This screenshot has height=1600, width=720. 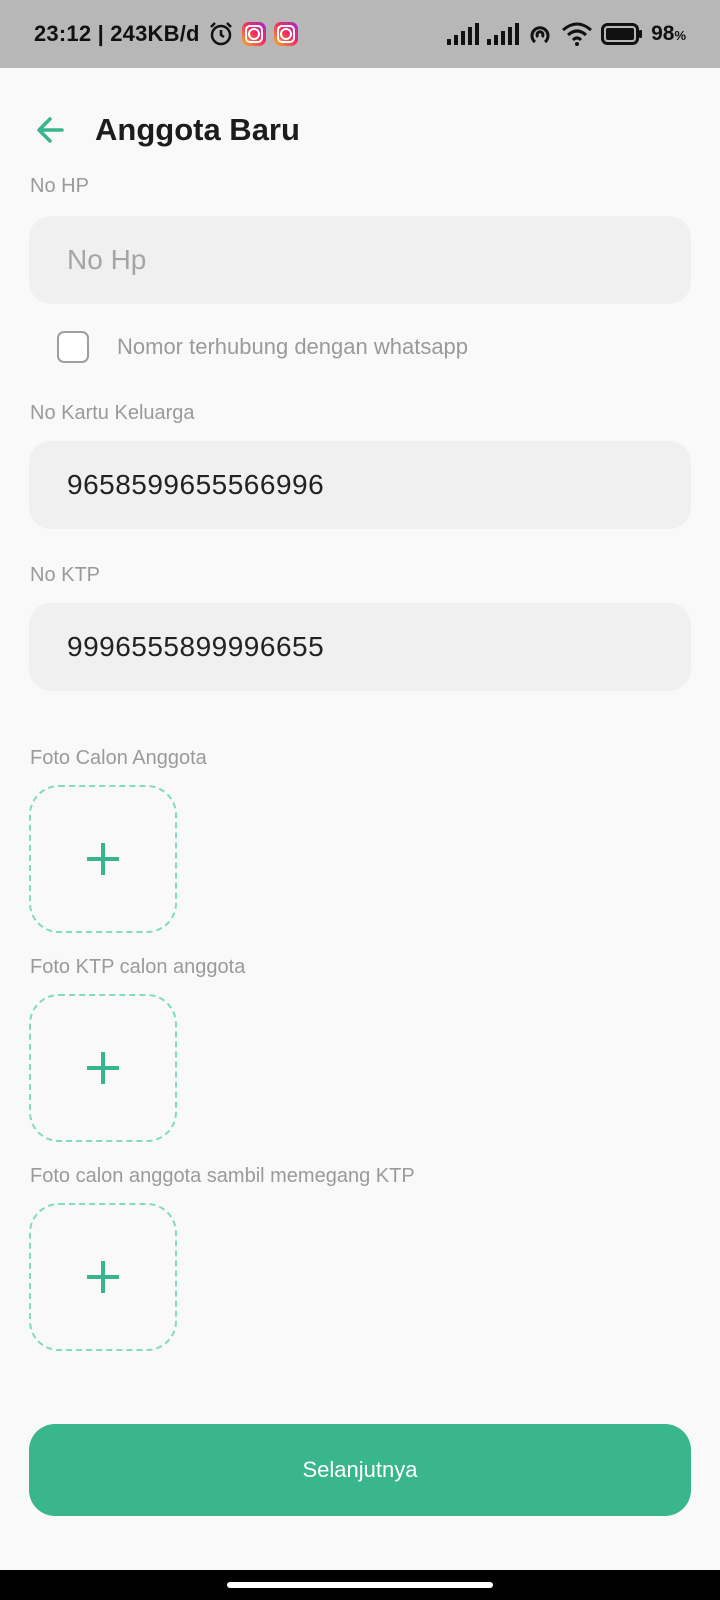 I want to click on whatsapp-checkbox-row: Nomor terhubung dengan whatsapp, so click(x=262, y=347).